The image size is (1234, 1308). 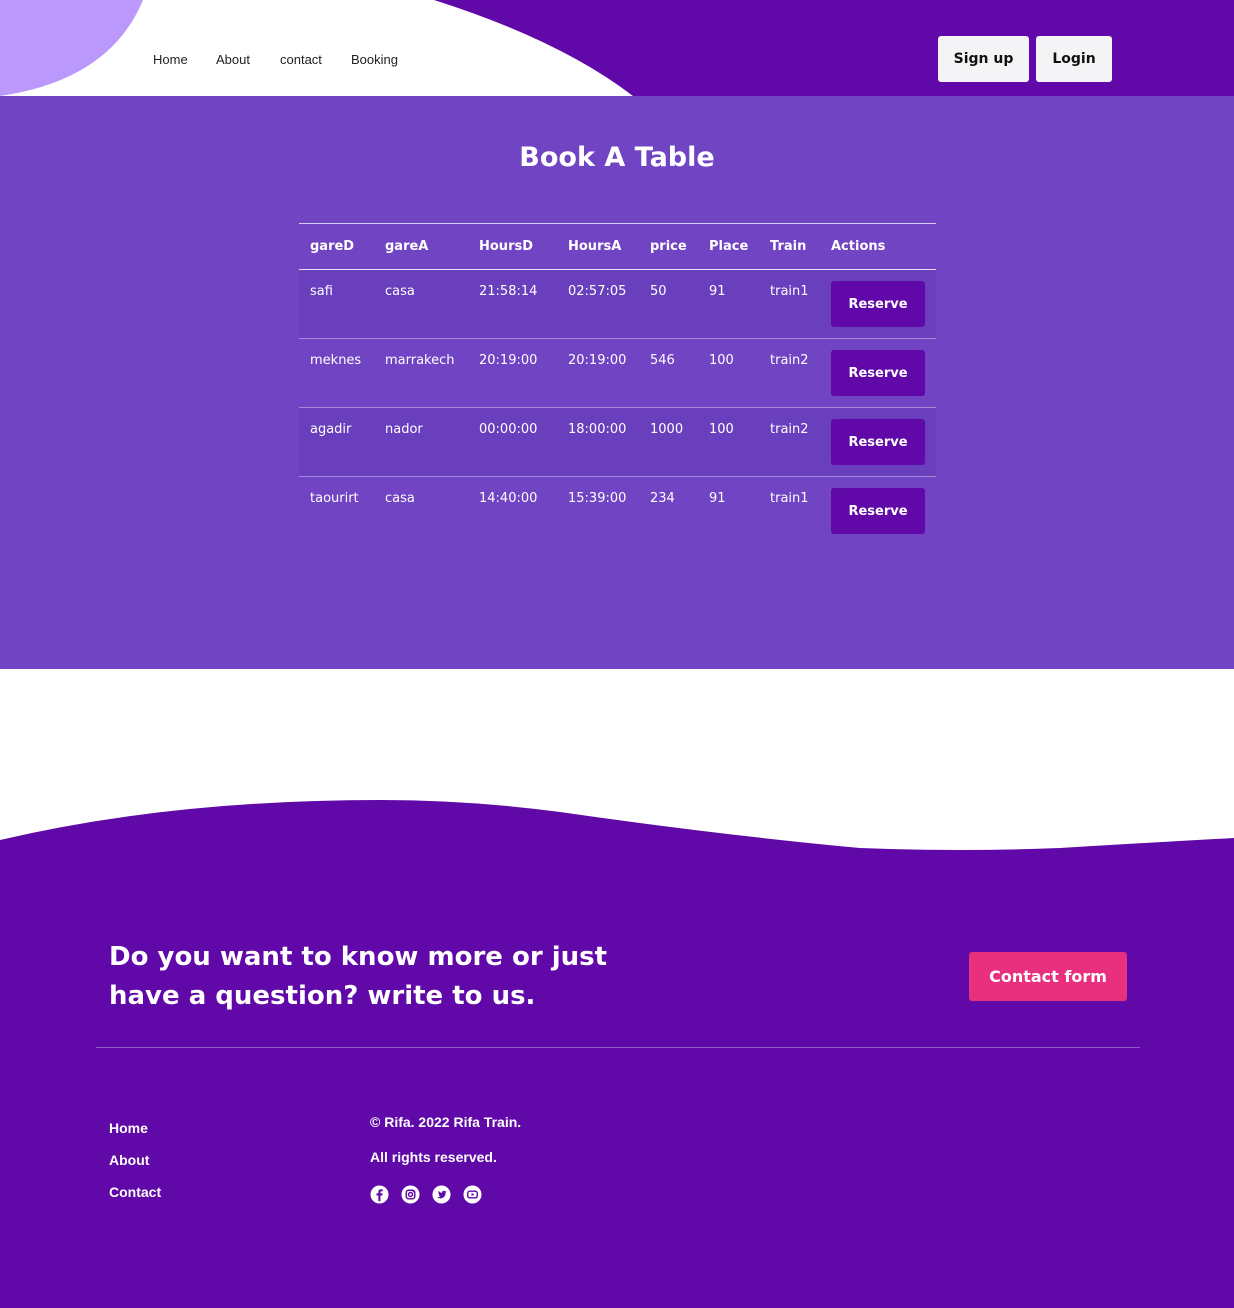 I want to click on copyright-text: © Rifa. 2022 Rifa Train., so click(x=446, y=1122).